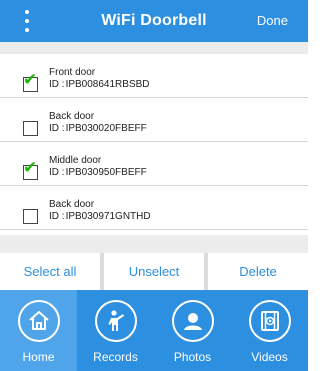 This screenshot has height=371, width=320. I want to click on action-bar: Select all Unselect Delete, so click(154, 271).